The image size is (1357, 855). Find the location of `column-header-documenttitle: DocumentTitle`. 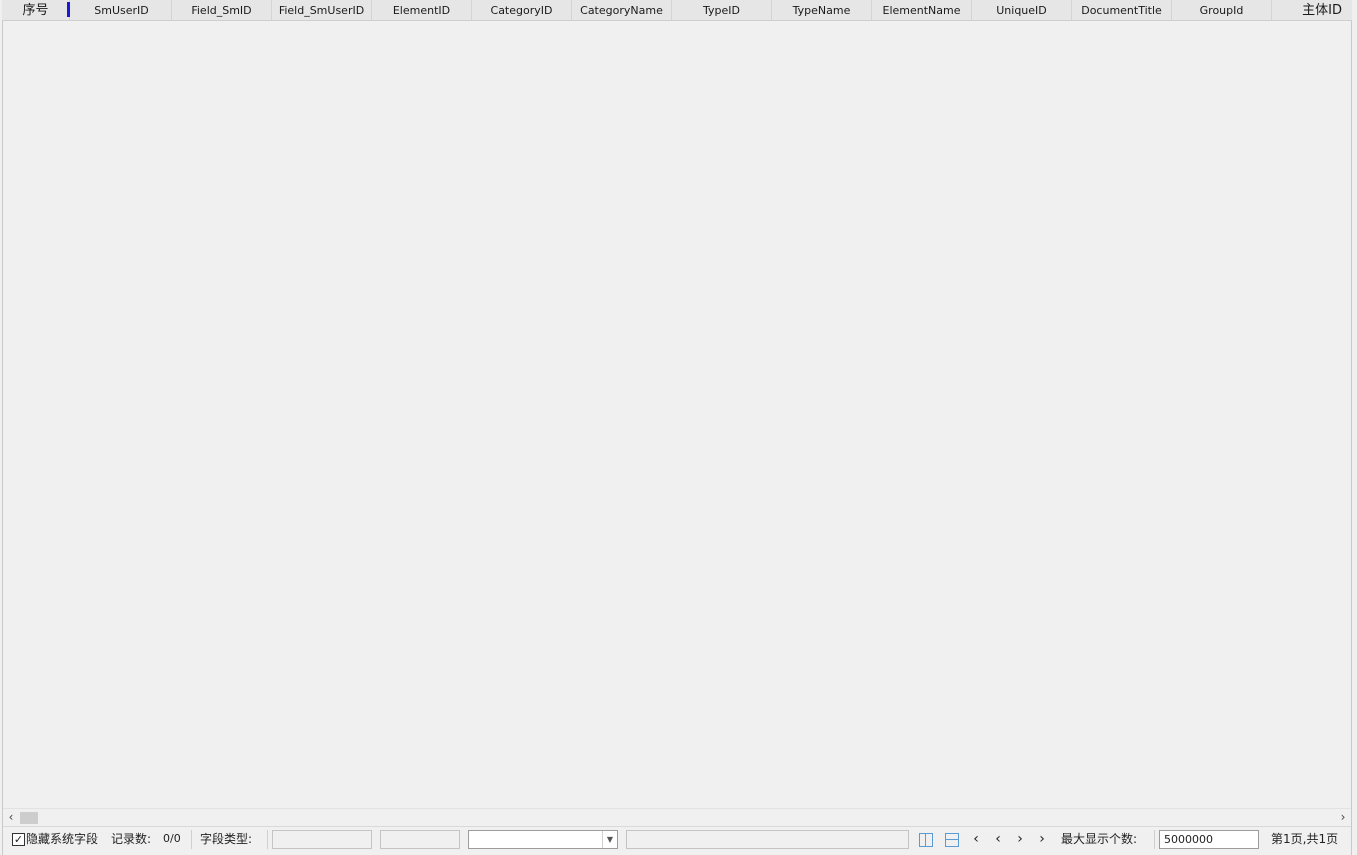

column-header-documenttitle: DocumentTitle is located at coordinates (1122, 10).